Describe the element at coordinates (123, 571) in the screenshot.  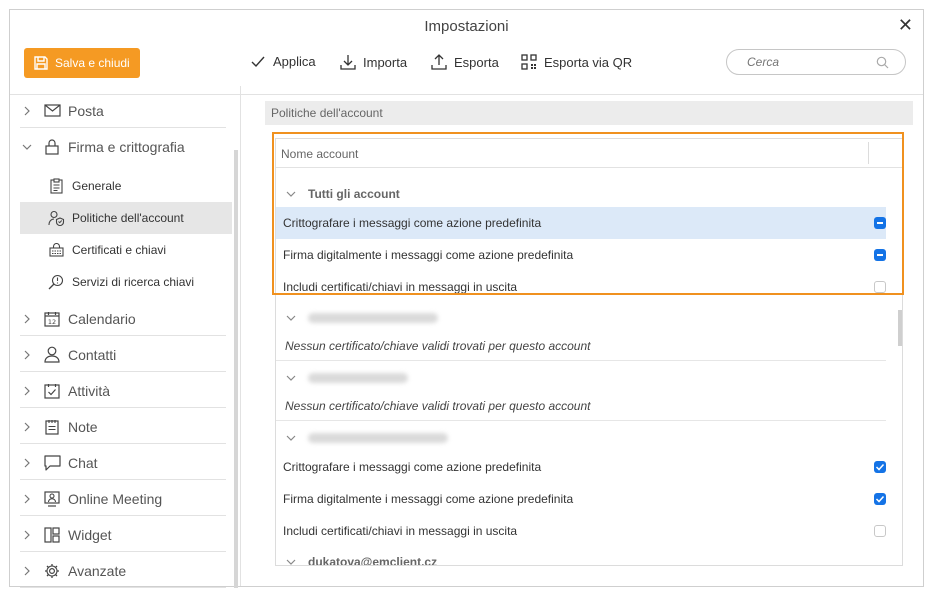
I see `sidebar-item-avanzate: Avanzate` at that location.